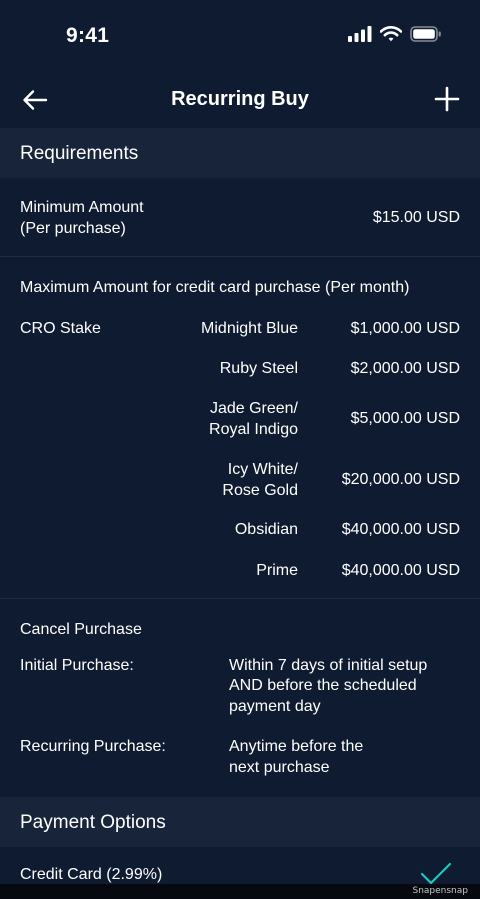 The width and height of the screenshot is (480, 899). I want to click on payment-options-header: Payment Options, so click(240, 822).